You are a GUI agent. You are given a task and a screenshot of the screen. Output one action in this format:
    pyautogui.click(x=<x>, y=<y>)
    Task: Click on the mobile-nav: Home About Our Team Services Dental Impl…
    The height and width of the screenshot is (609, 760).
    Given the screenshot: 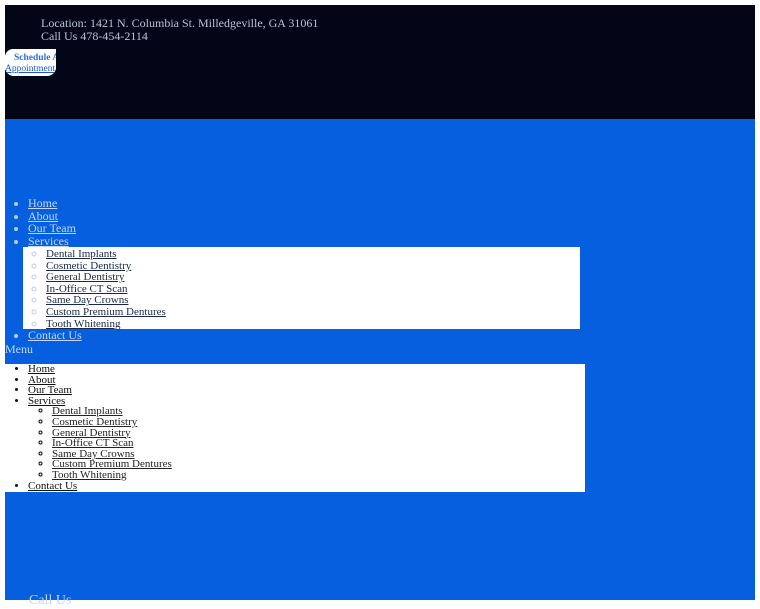 What is the action you would take?
    pyautogui.click(x=93, y=428)
    